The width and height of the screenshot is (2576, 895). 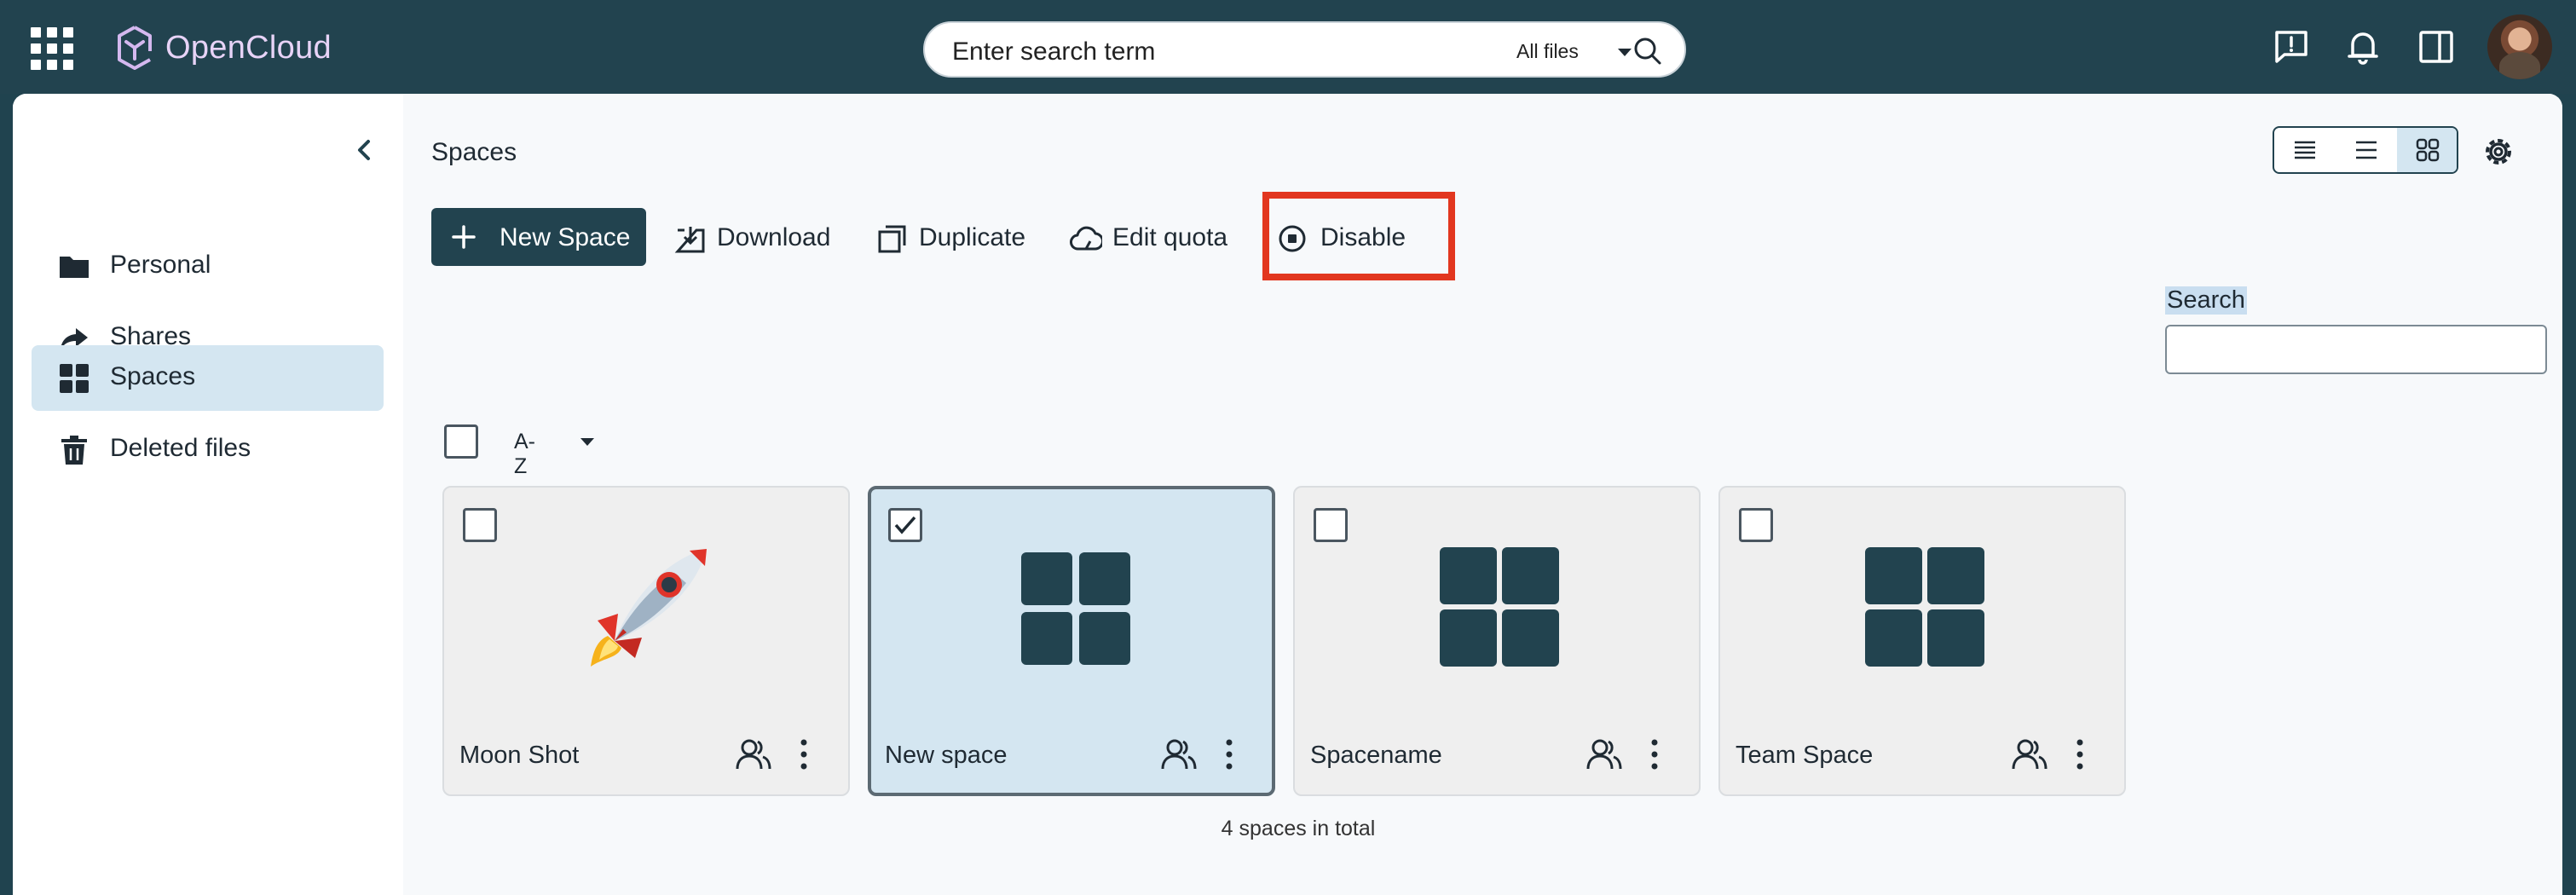 I want to click on plus-icon, so click(x=464, y=237).